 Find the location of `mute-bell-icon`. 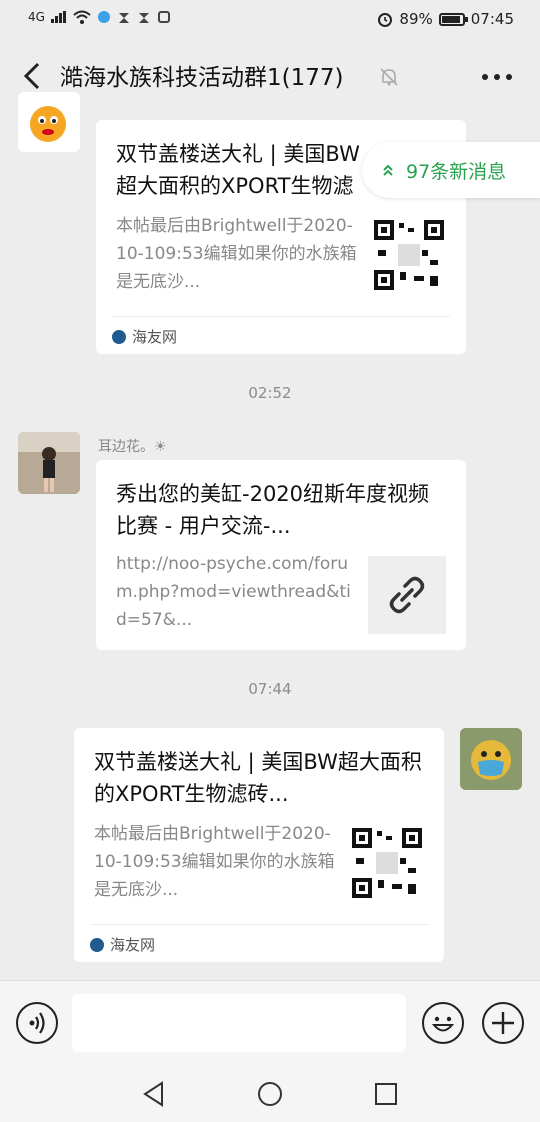

mute-bell-icon is located at coordinates (389, 77).